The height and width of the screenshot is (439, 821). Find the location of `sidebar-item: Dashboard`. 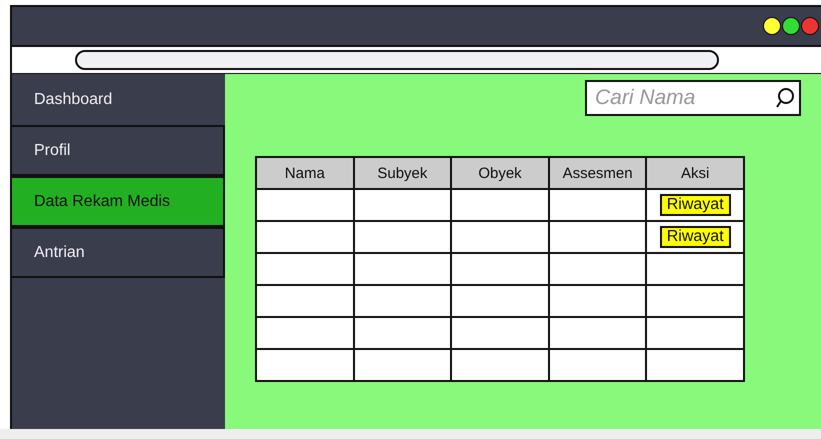

sidebar-item: Dashboard is located at coordinates (118, 99).